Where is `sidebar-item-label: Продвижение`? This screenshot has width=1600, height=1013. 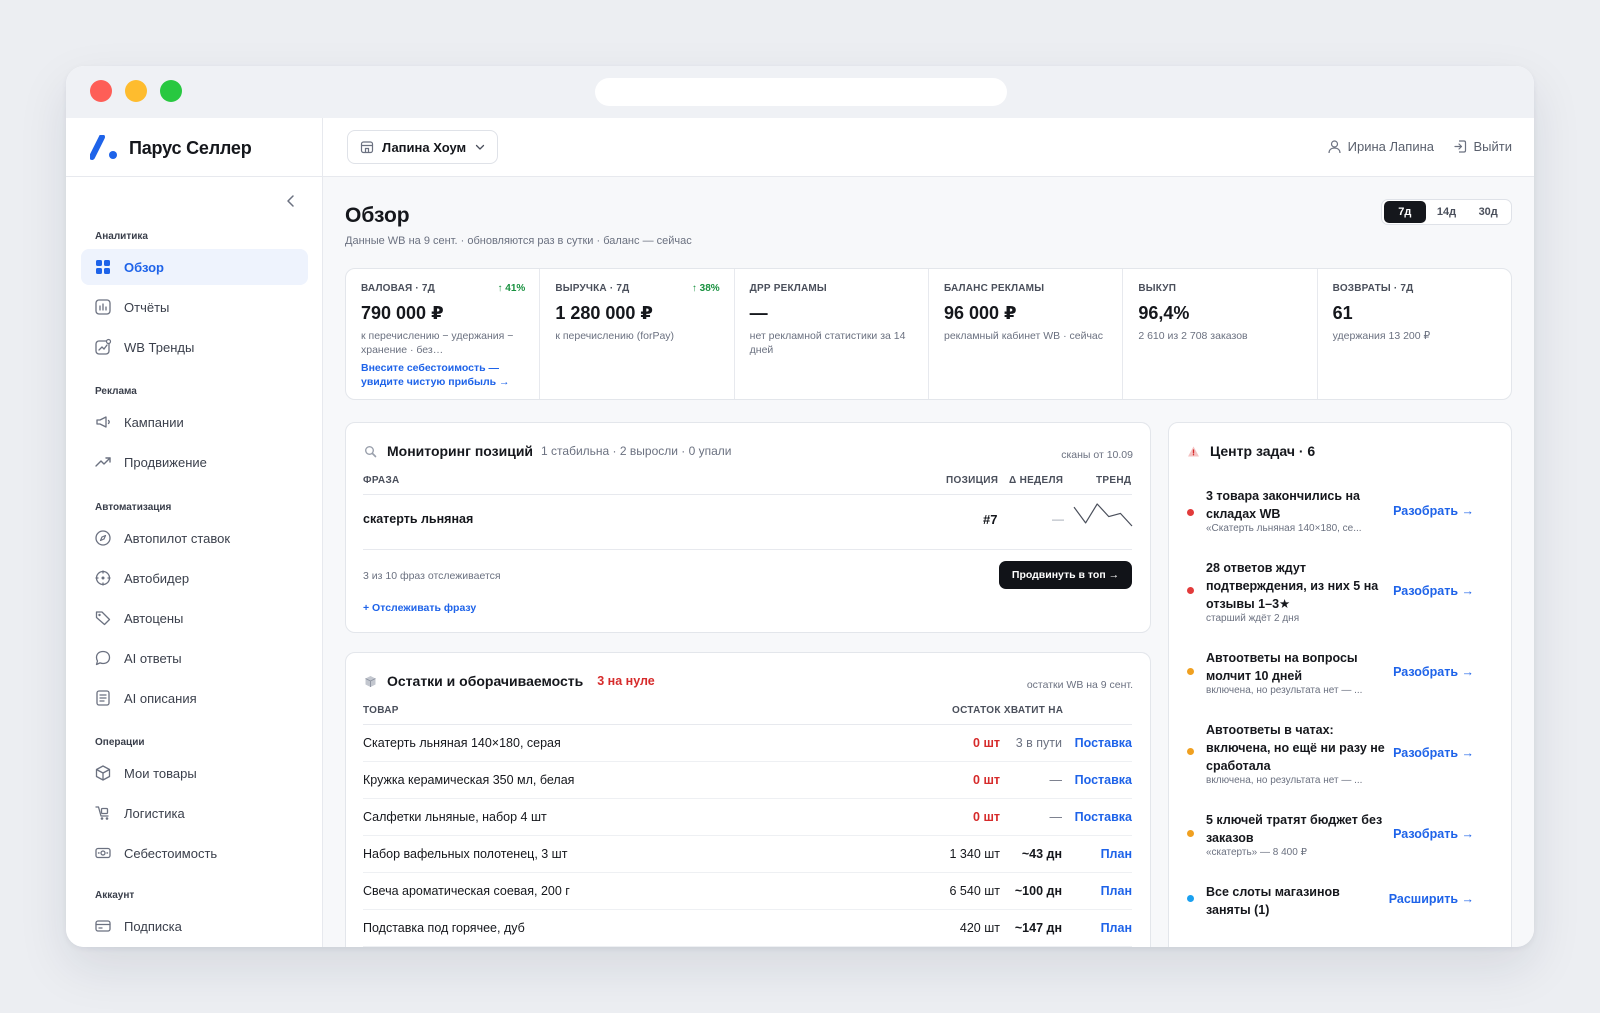
sidebar-item-label: Продвижение is located at coordinates (165, 462).